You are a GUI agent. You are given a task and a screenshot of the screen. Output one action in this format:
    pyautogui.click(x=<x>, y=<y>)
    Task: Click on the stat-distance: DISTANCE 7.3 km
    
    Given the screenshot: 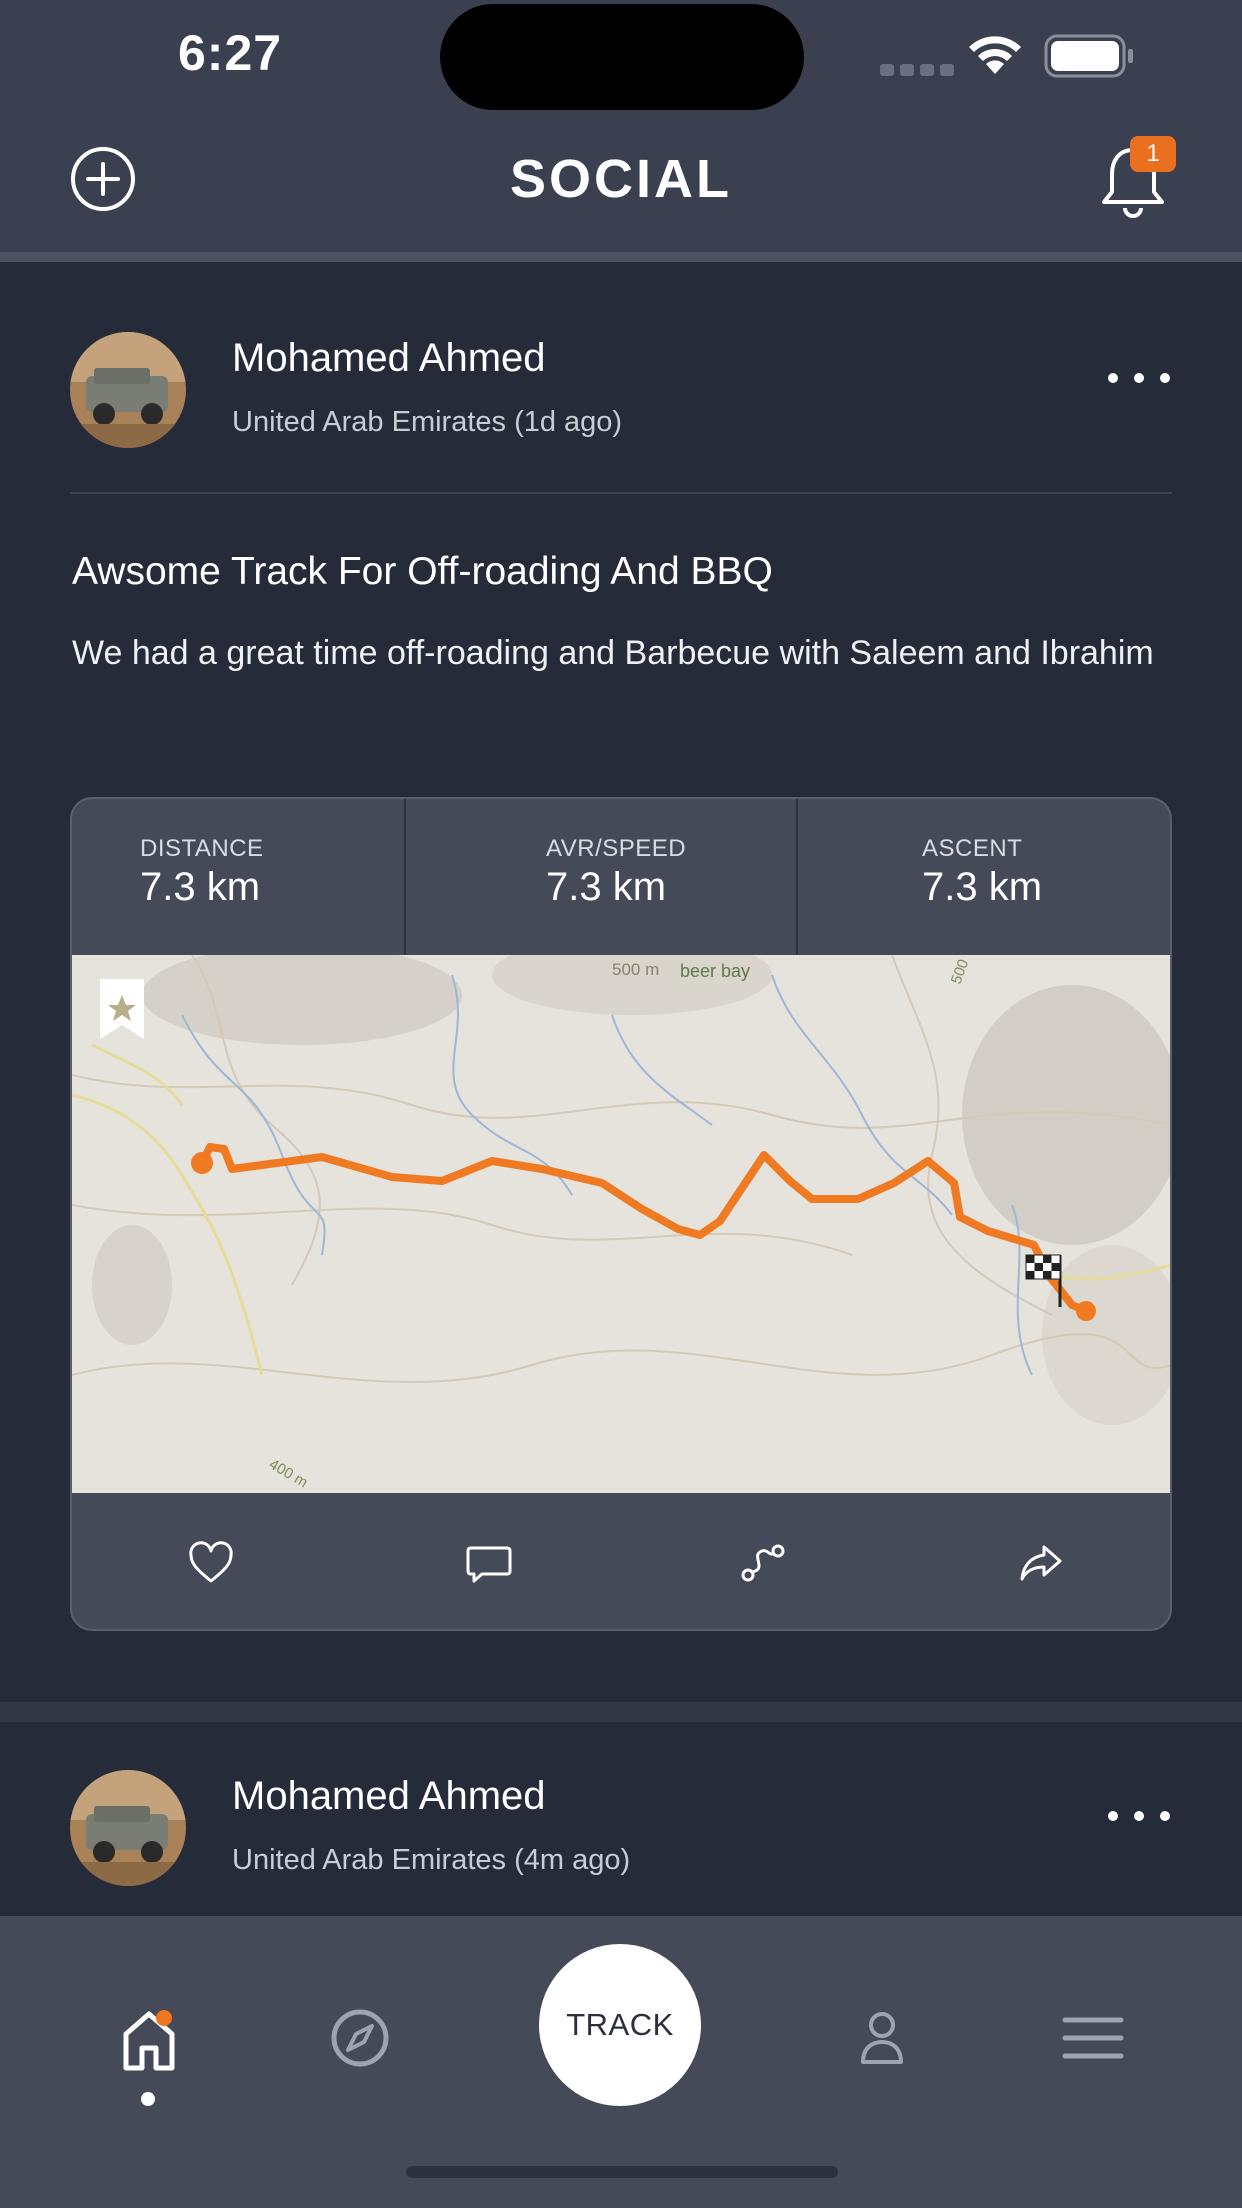 What is the action you would take?
    pyautogui.click(x=238, y=877)
    